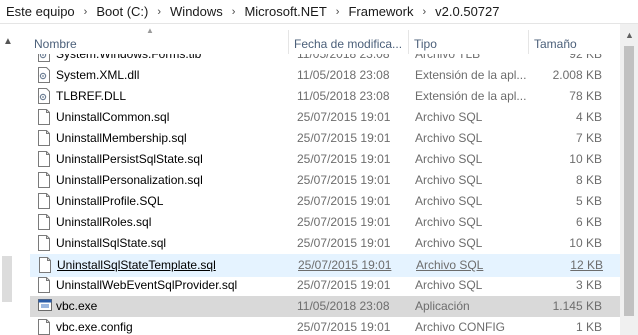 The image size is (638, 335). I want to click on column-header-type: Tipo, so click(425, 42).